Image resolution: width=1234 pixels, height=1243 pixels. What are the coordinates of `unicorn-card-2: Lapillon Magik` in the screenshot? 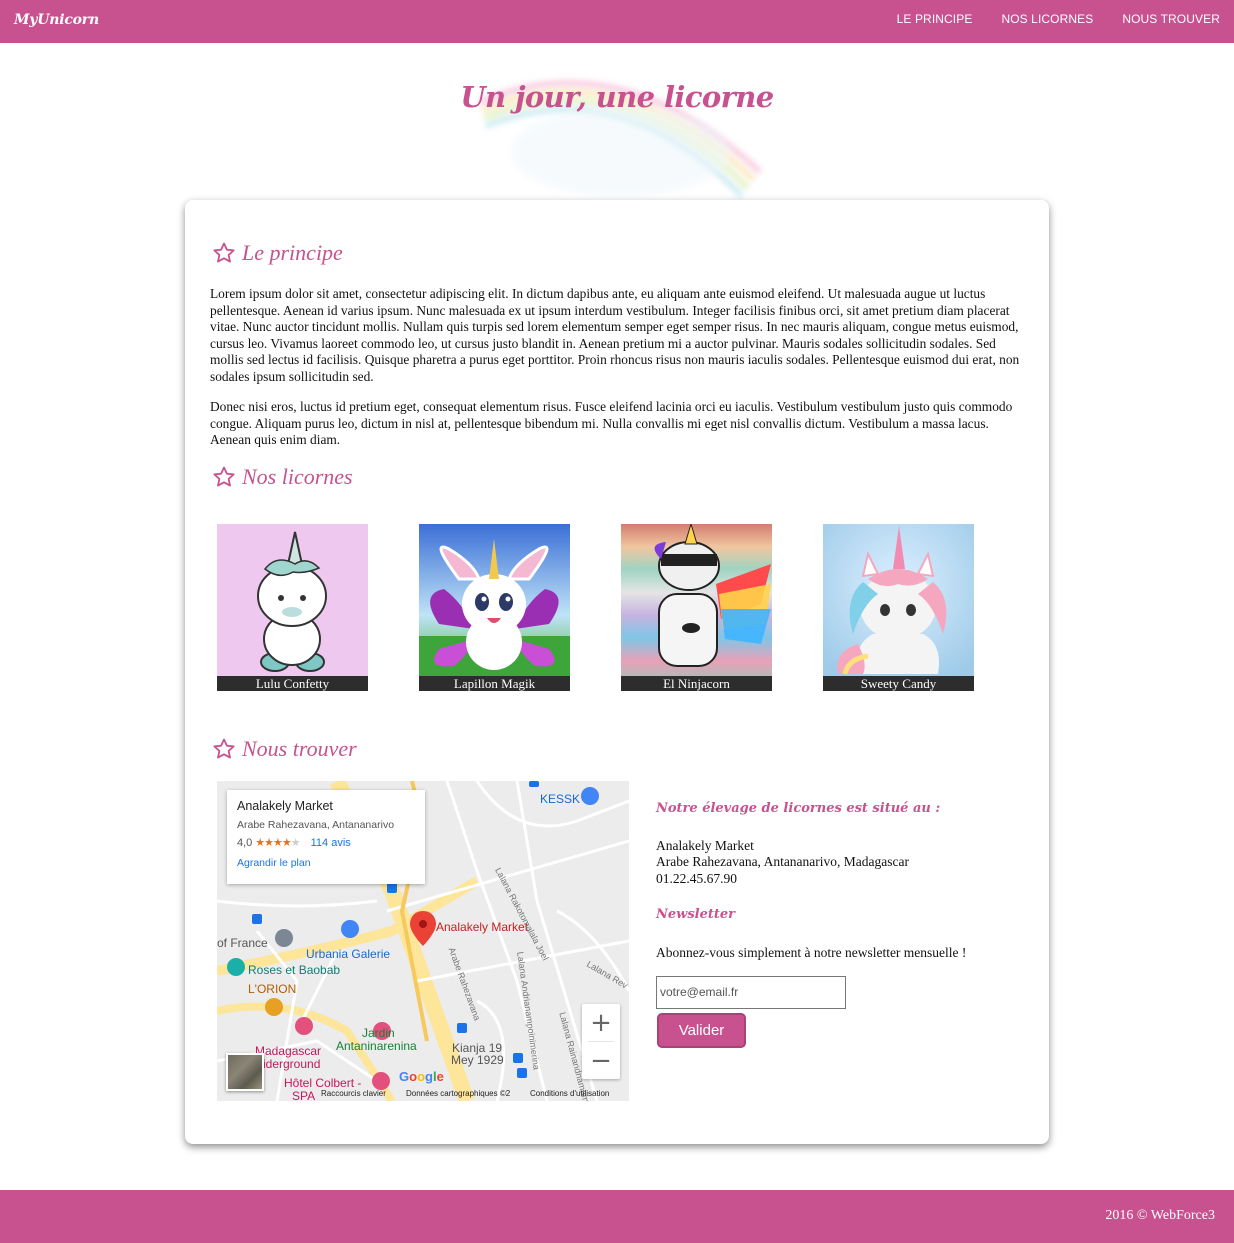 It's located at (494, 607).